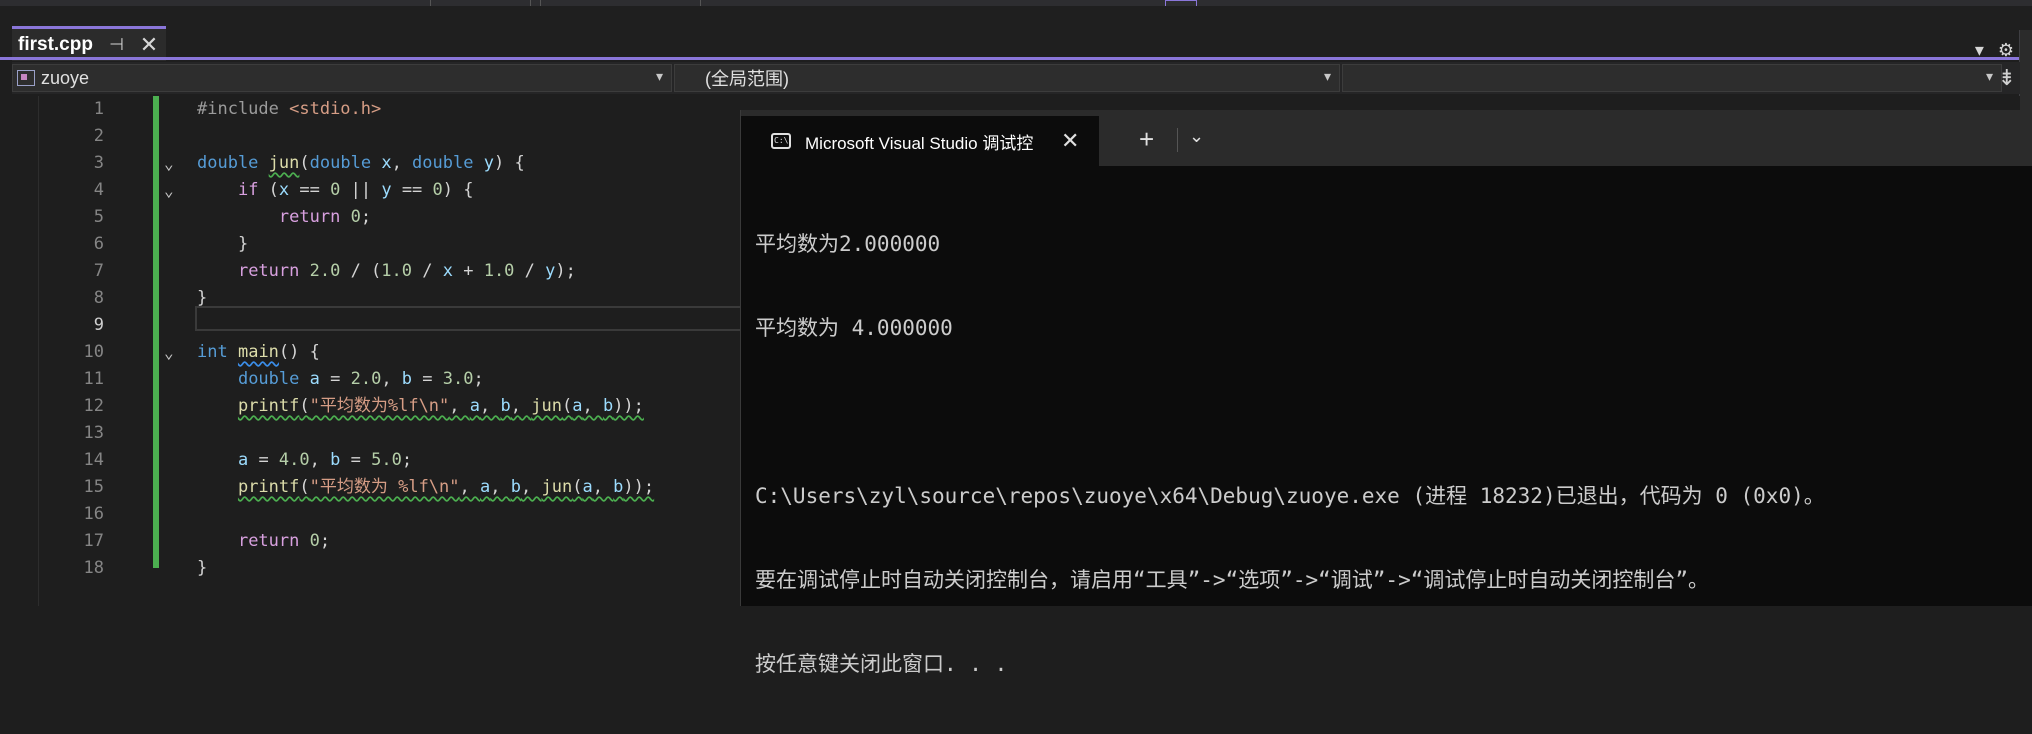 The height and width of the screenshot is (734, 2032). I want to click on divider, so click(1177, 140).